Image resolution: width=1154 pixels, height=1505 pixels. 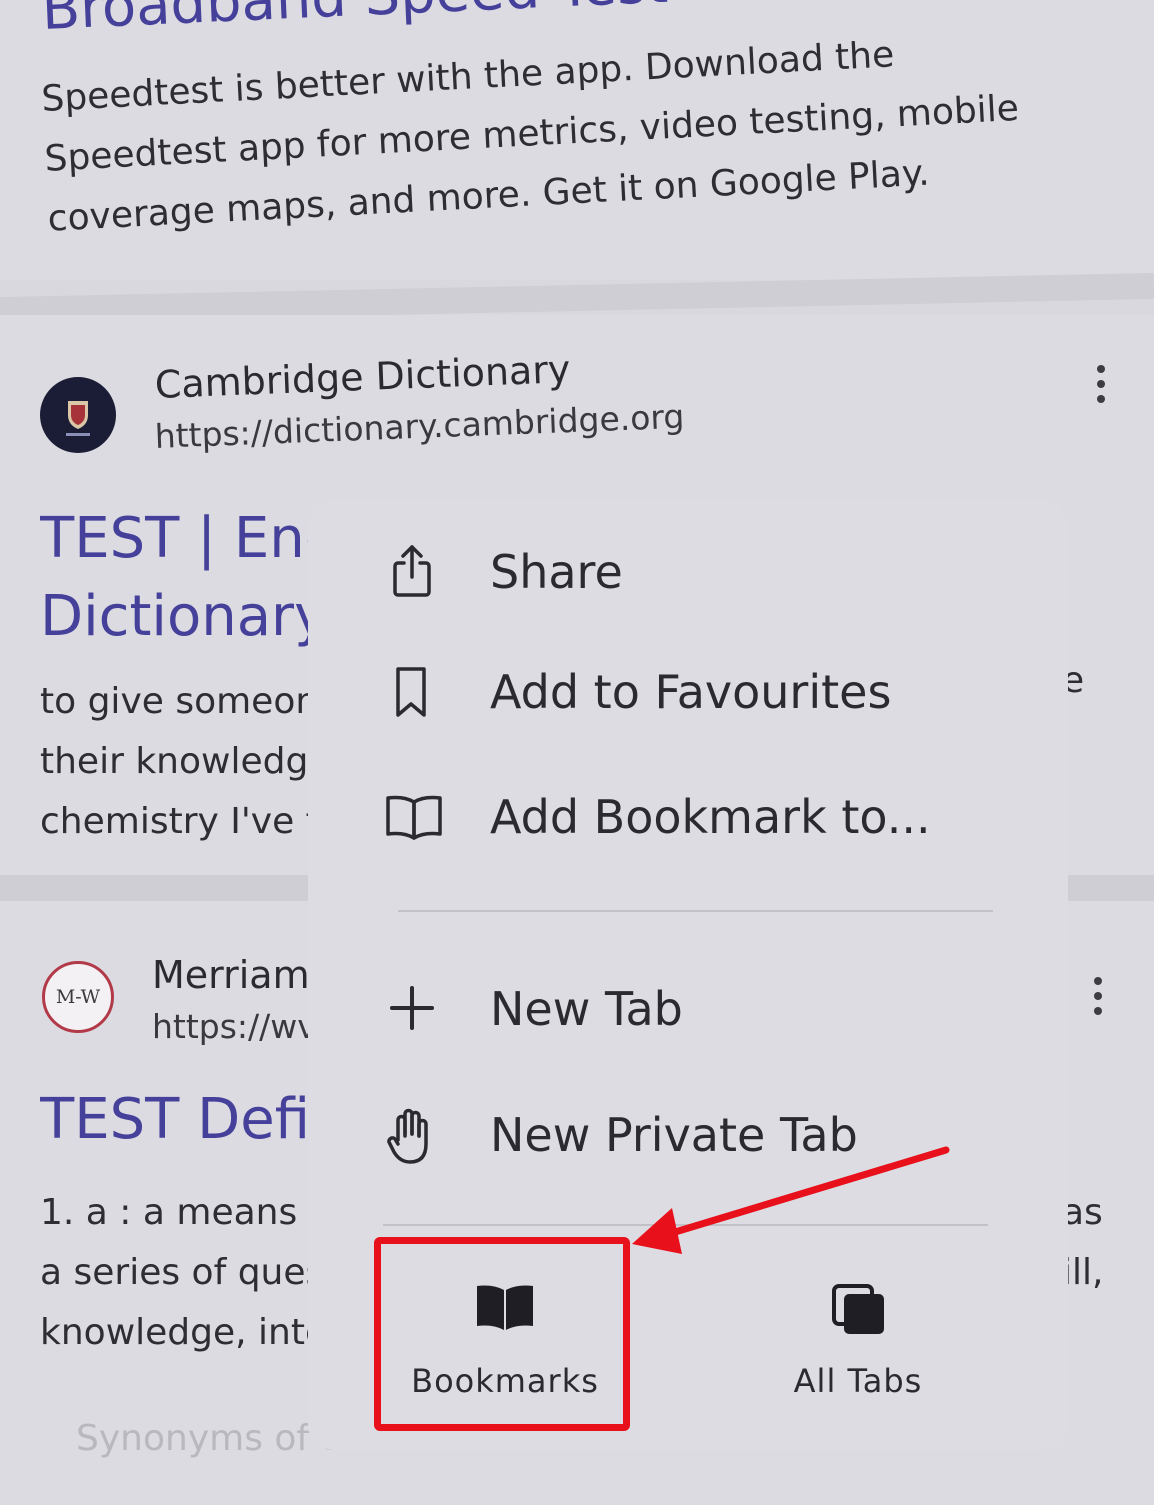 I want to click on cambridge-logo, so click(x=78, y=415).